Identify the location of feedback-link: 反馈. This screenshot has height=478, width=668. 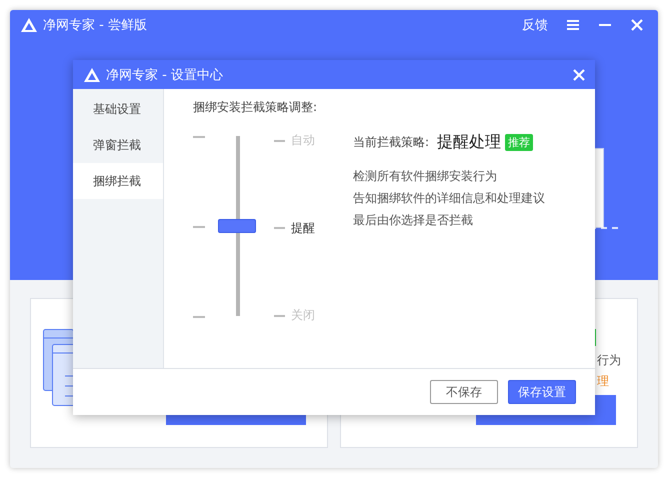
(535, 25).